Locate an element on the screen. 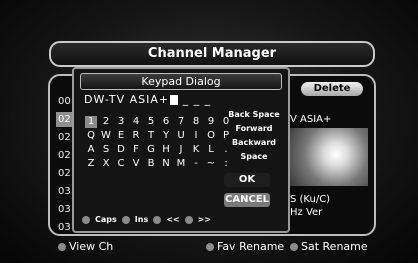  key: C is located at coordinates (121, 164).